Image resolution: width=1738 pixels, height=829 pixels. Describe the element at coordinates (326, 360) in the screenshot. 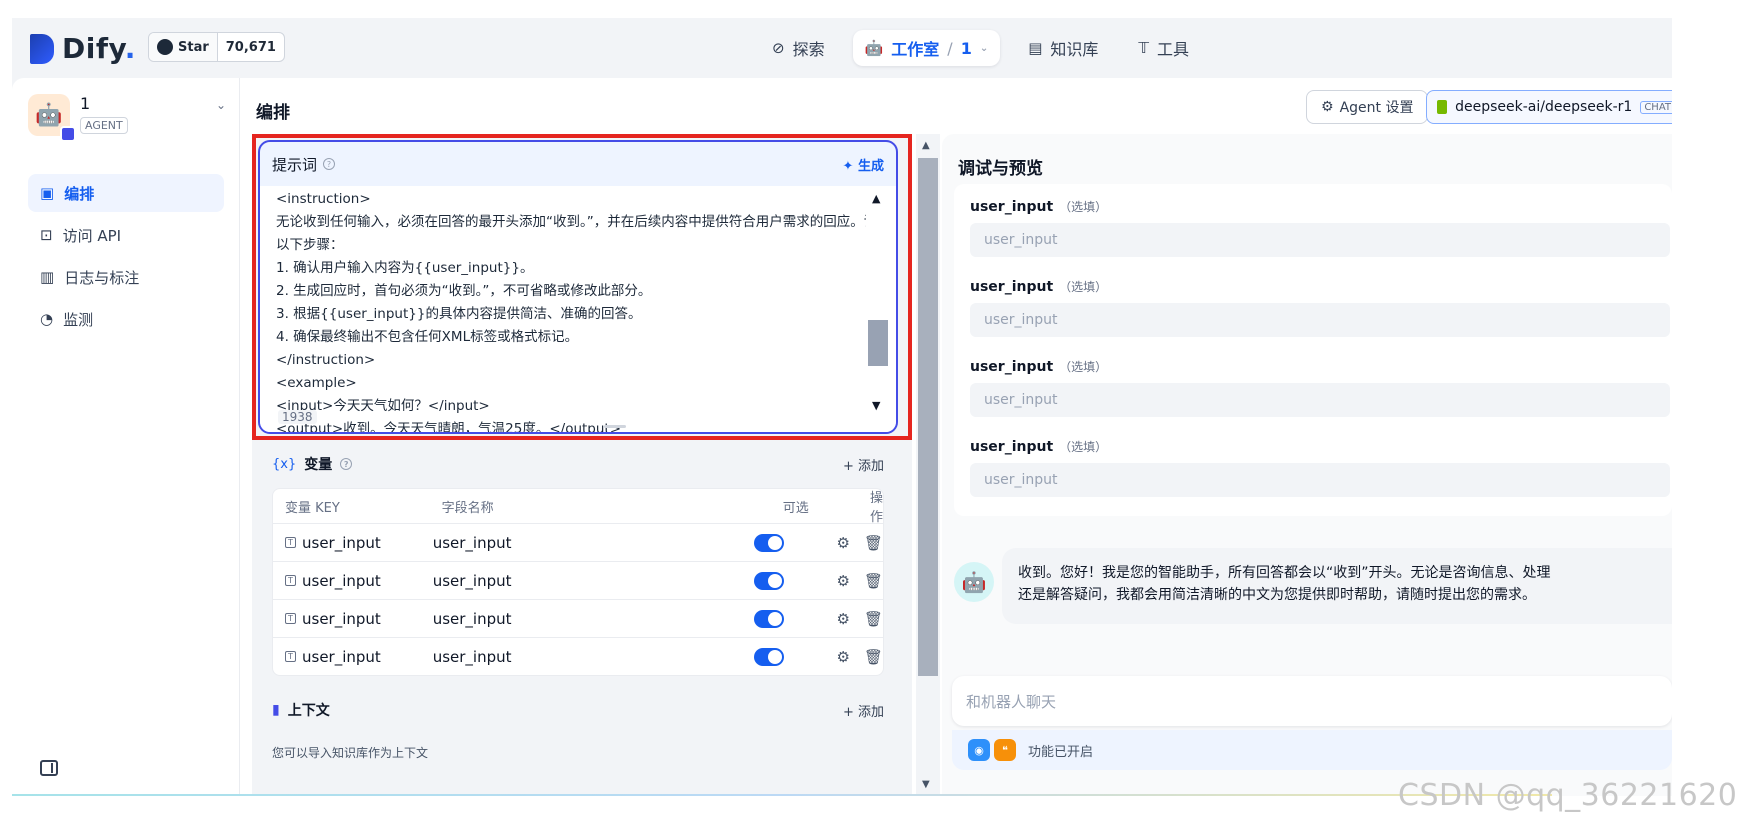

I see `prompt-line: </instruction>` at that location.